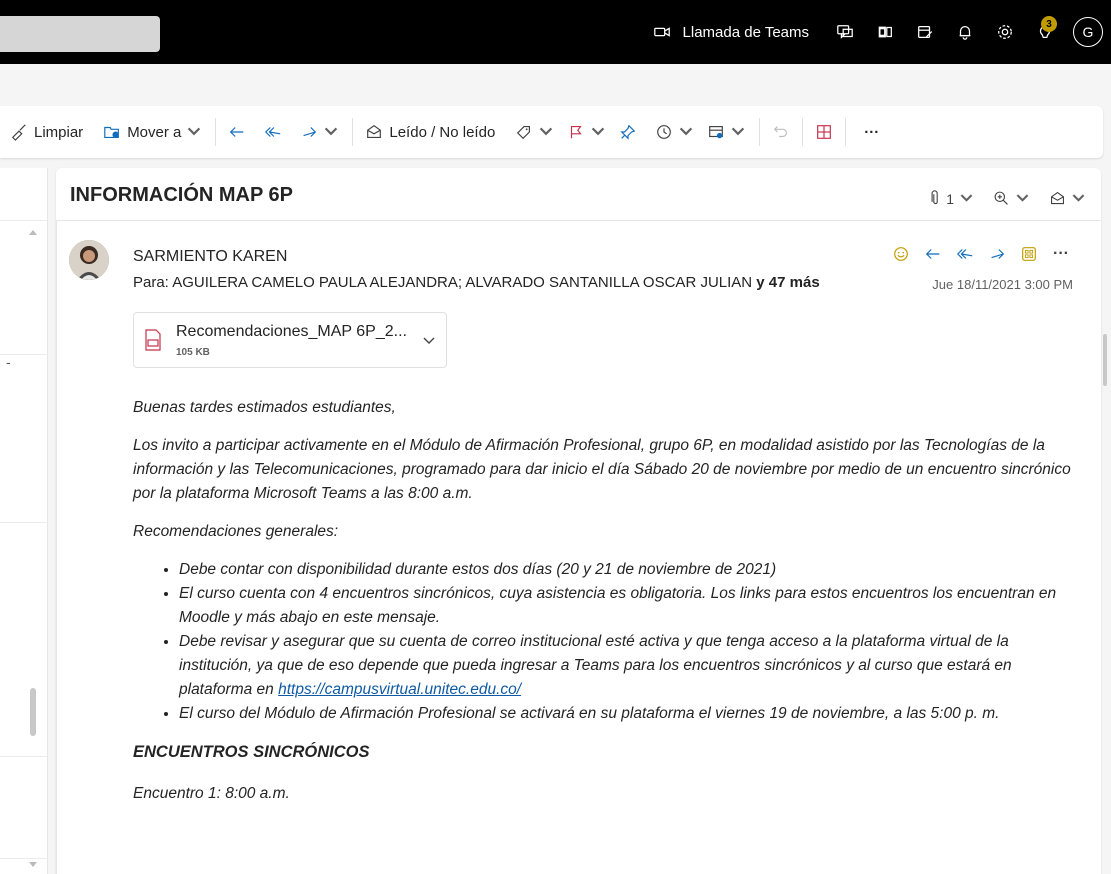  I want to click on read-unread-button: Leído / No leído, so click(430, 132).